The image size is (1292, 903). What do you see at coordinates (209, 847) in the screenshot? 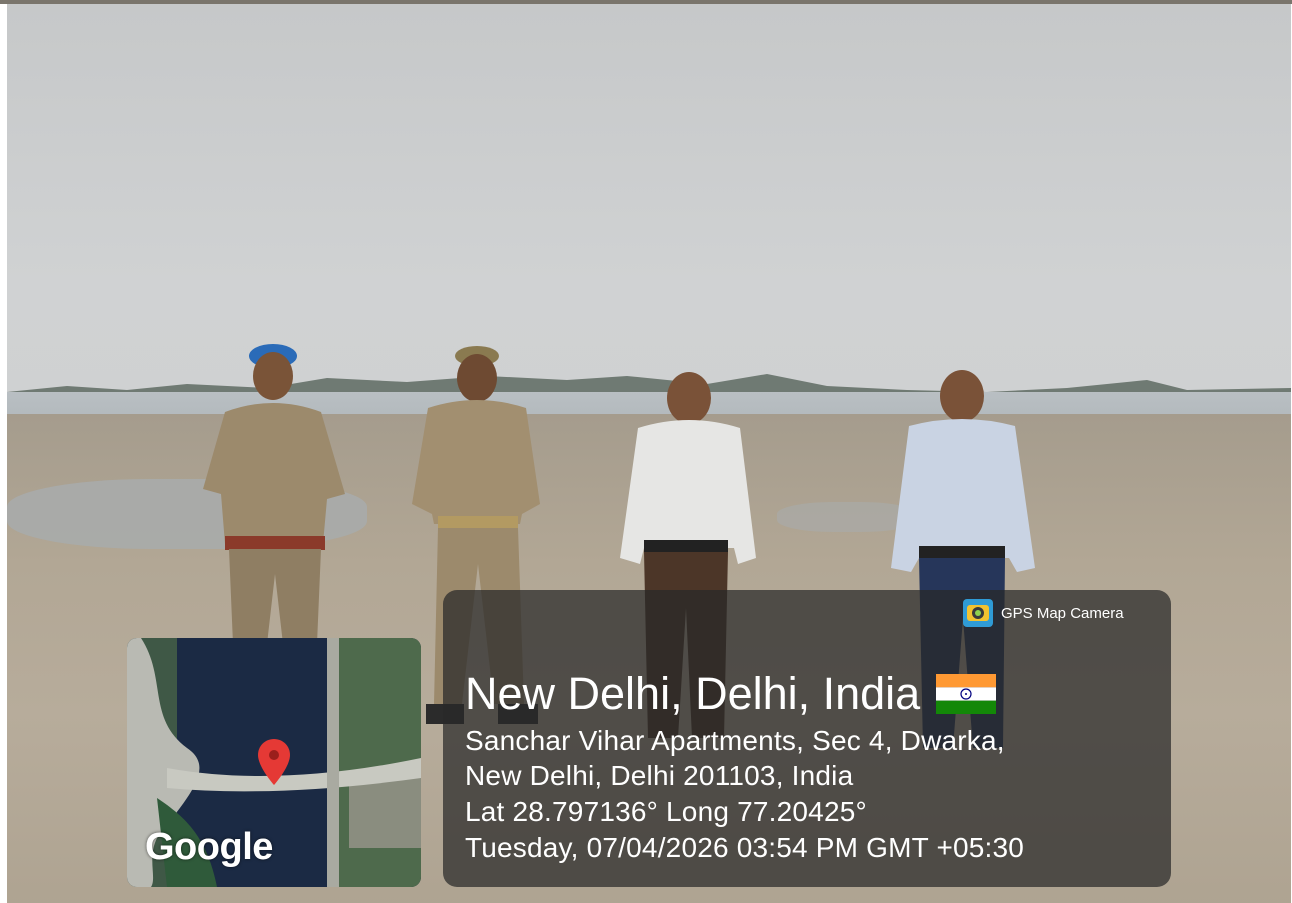
I see `google-logo: Google` at bounding box center [209, 847].